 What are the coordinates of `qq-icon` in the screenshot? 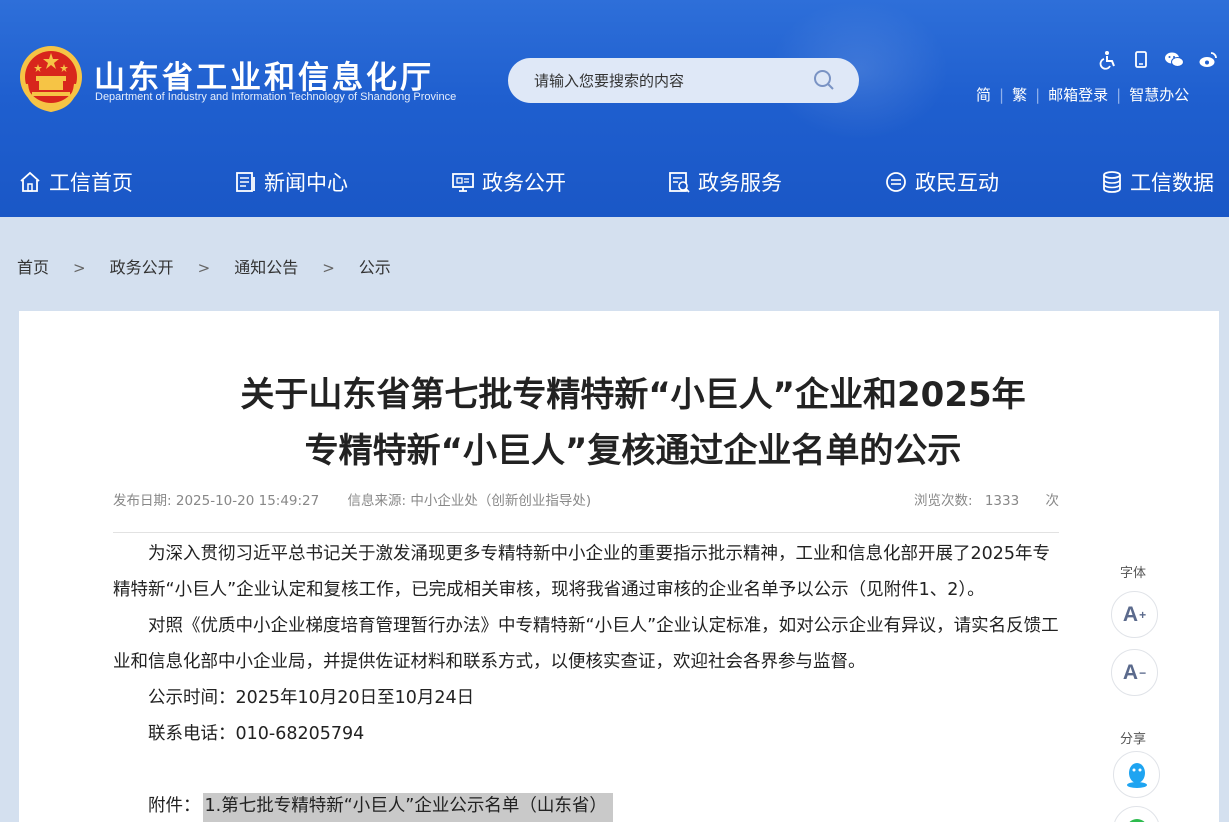 It's located at (1136, 775).